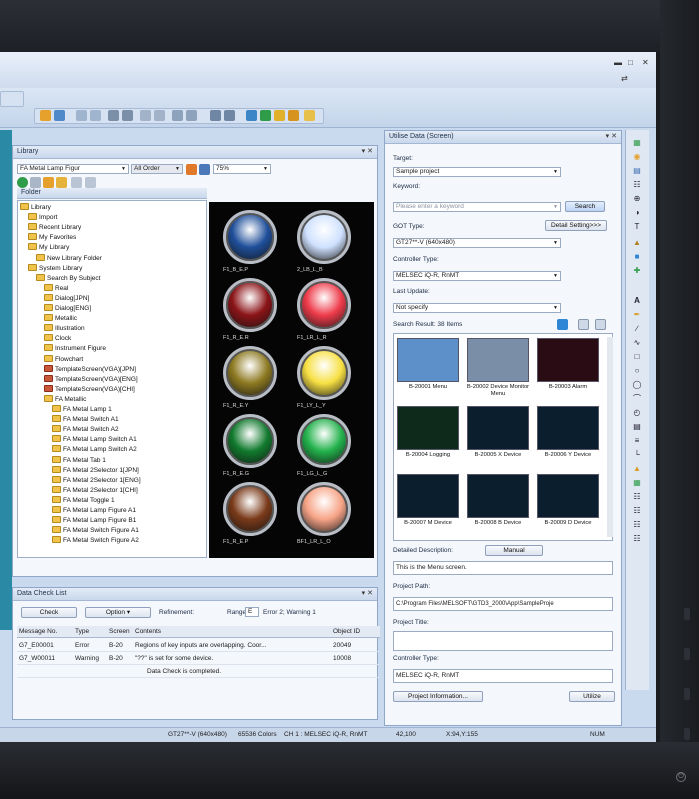 Image resolution: width=699 pixels, height=799 pixels. What do you see at coordinates (22, 182) in the screenshot?
I see `add-icon` at bounding box center [22, 182].